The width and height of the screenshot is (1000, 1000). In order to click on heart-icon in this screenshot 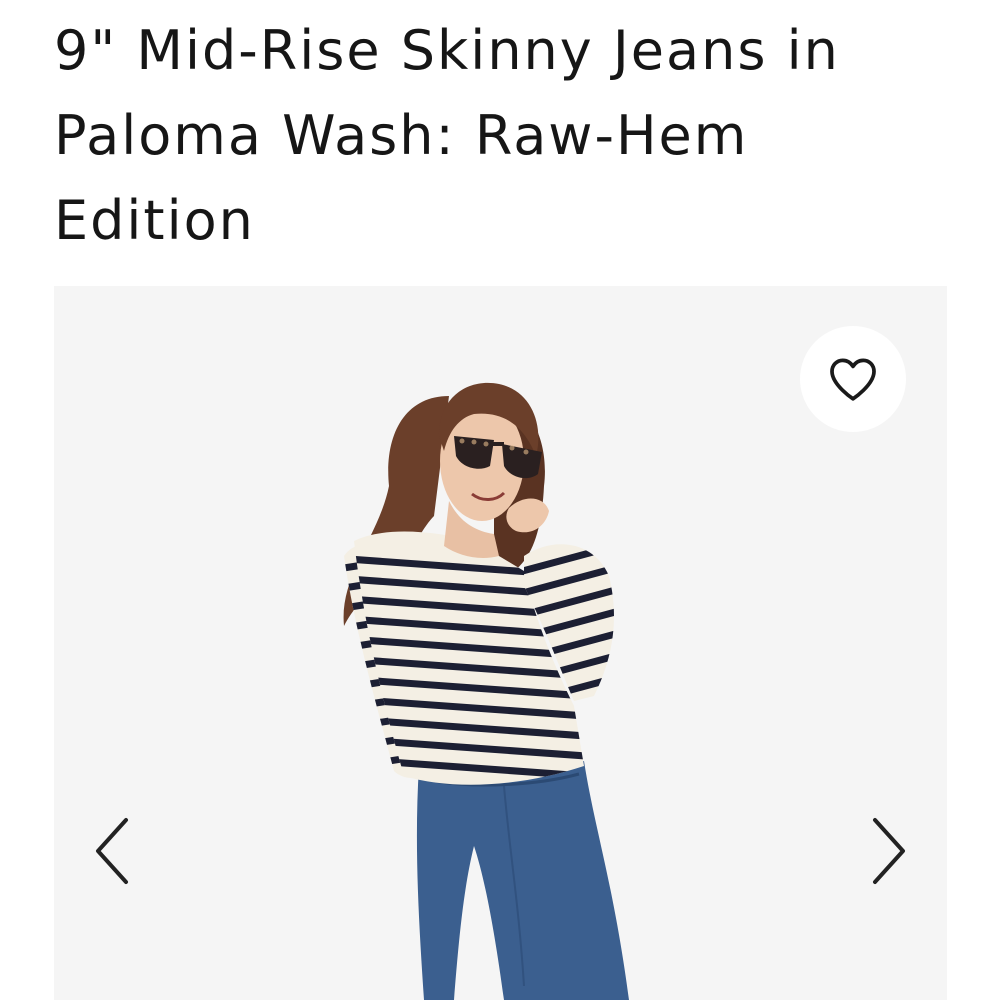, I will do `click(853, 379)`.